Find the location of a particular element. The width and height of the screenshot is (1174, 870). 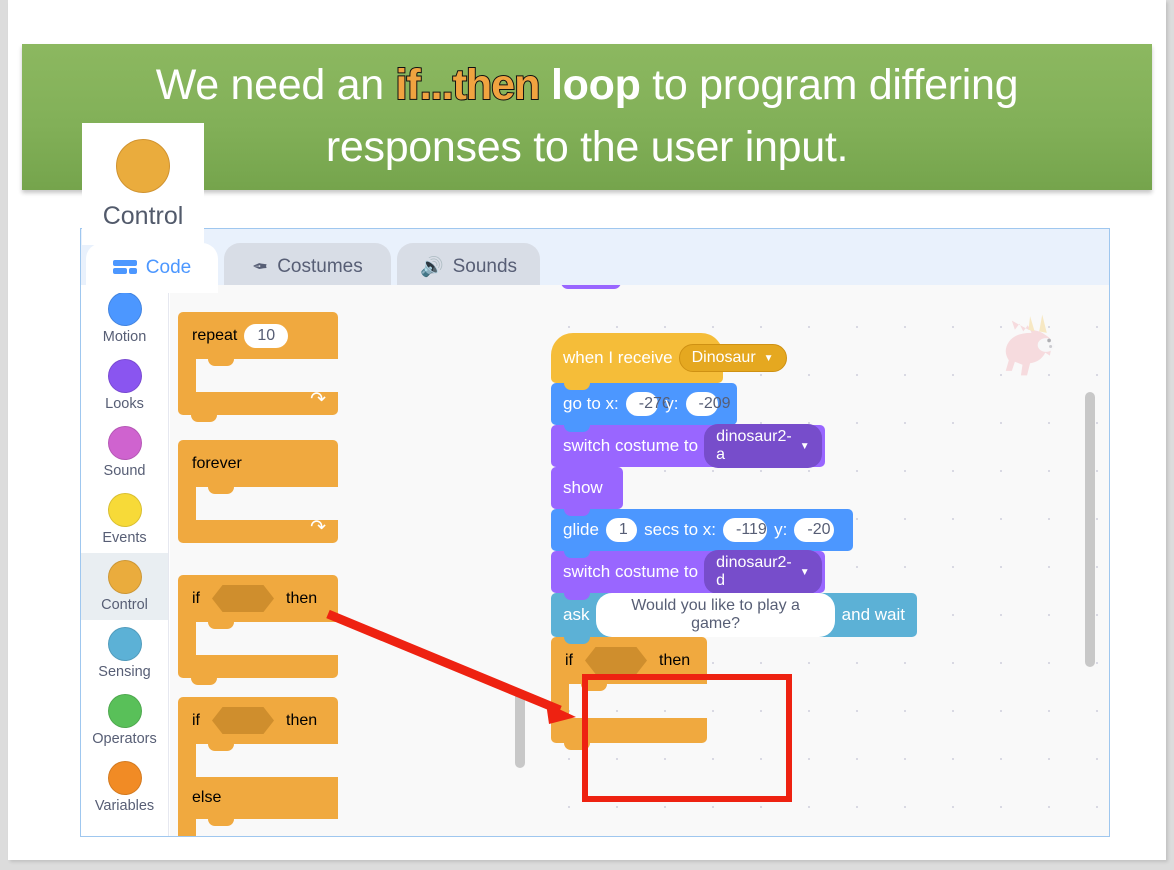

switch-costume-block-2: switch costume to dinosaur2-d ▼ is located at coordinates (688, 572).